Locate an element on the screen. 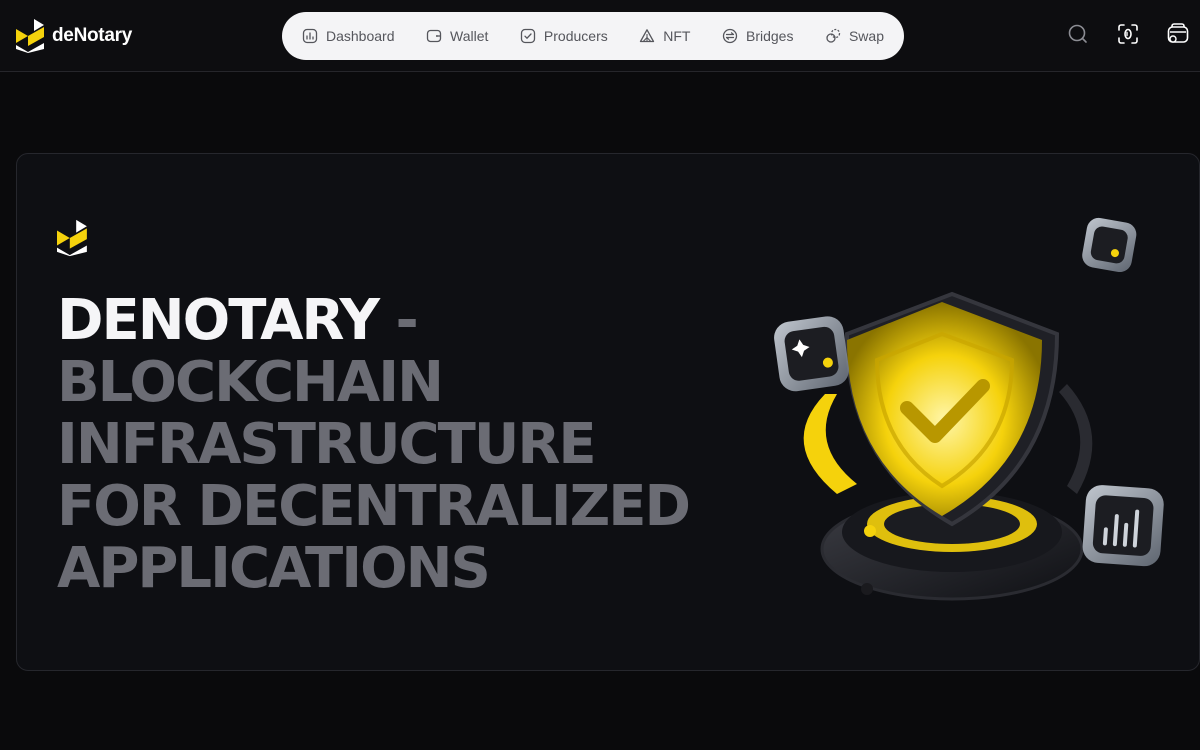 This screenshot has height=750, width=1200. nav-item-dashboard: Dashboard is located at coordinates (348, 36).